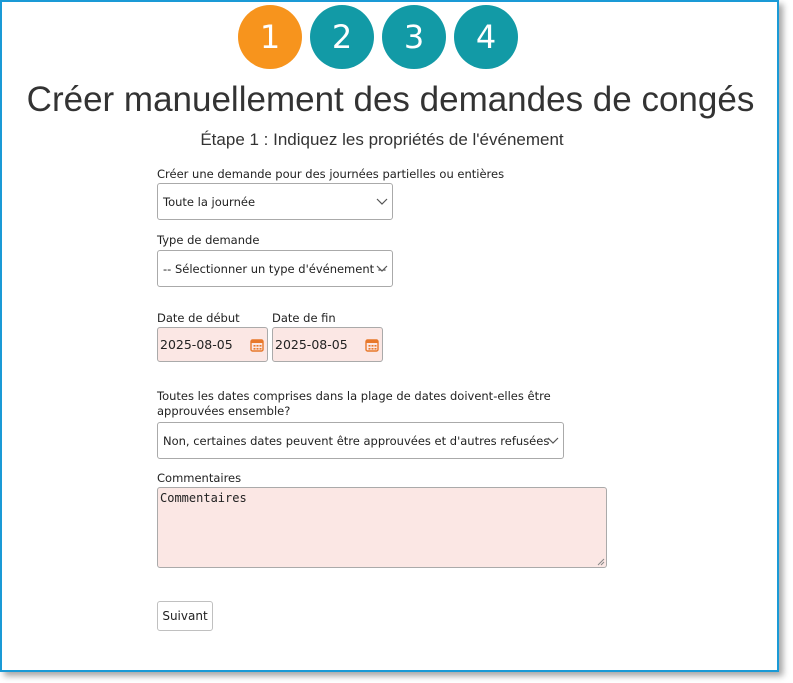  What do you see at coordinates (199, 478) in the screenshot?
I see `comments-label: Commentaires` at bounding box center [199, 478].